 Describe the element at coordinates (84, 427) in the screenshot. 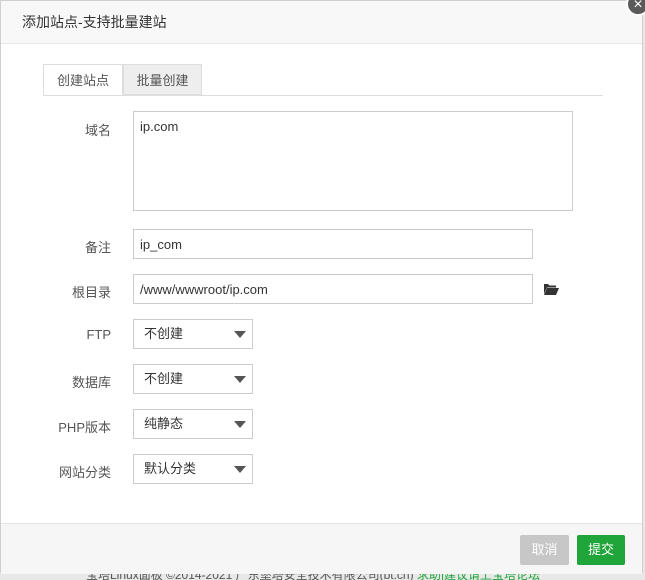

I see `php-version-label: PHP版本` at that location.